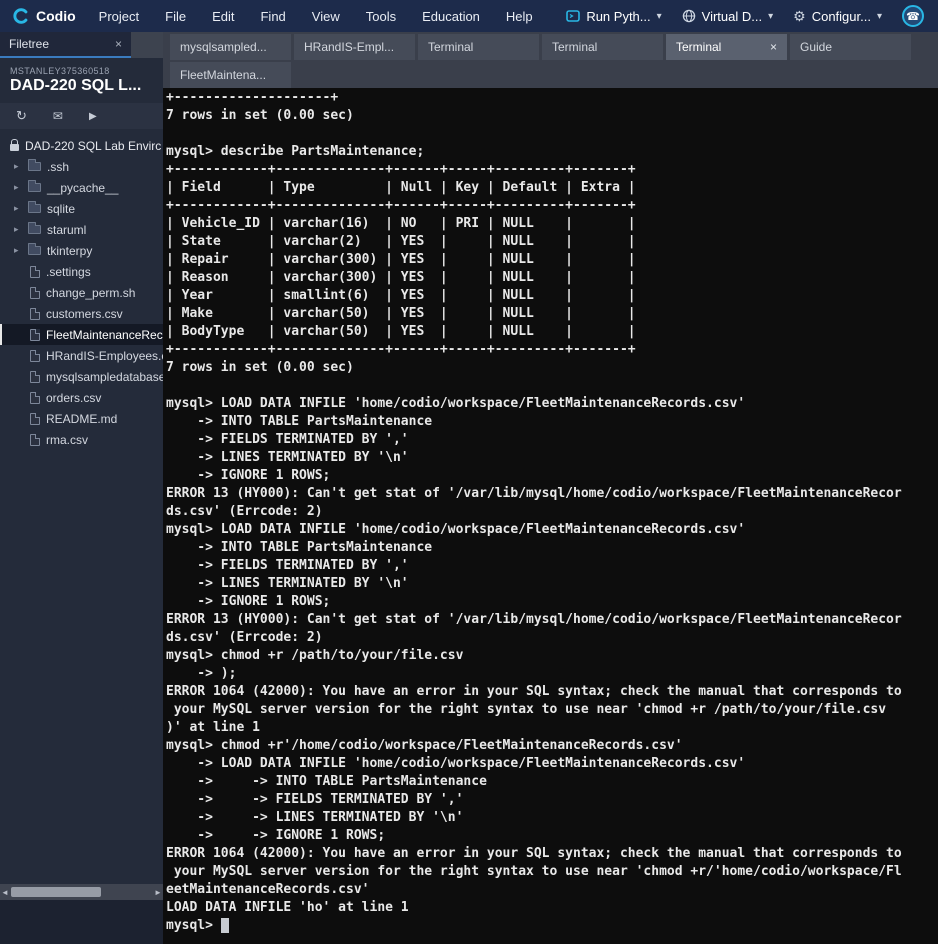 This screenshot has width=938, height=944. Describe the element at coordinates (93, 116) in the screenshot. I see `play-icon: ▶` at that location.